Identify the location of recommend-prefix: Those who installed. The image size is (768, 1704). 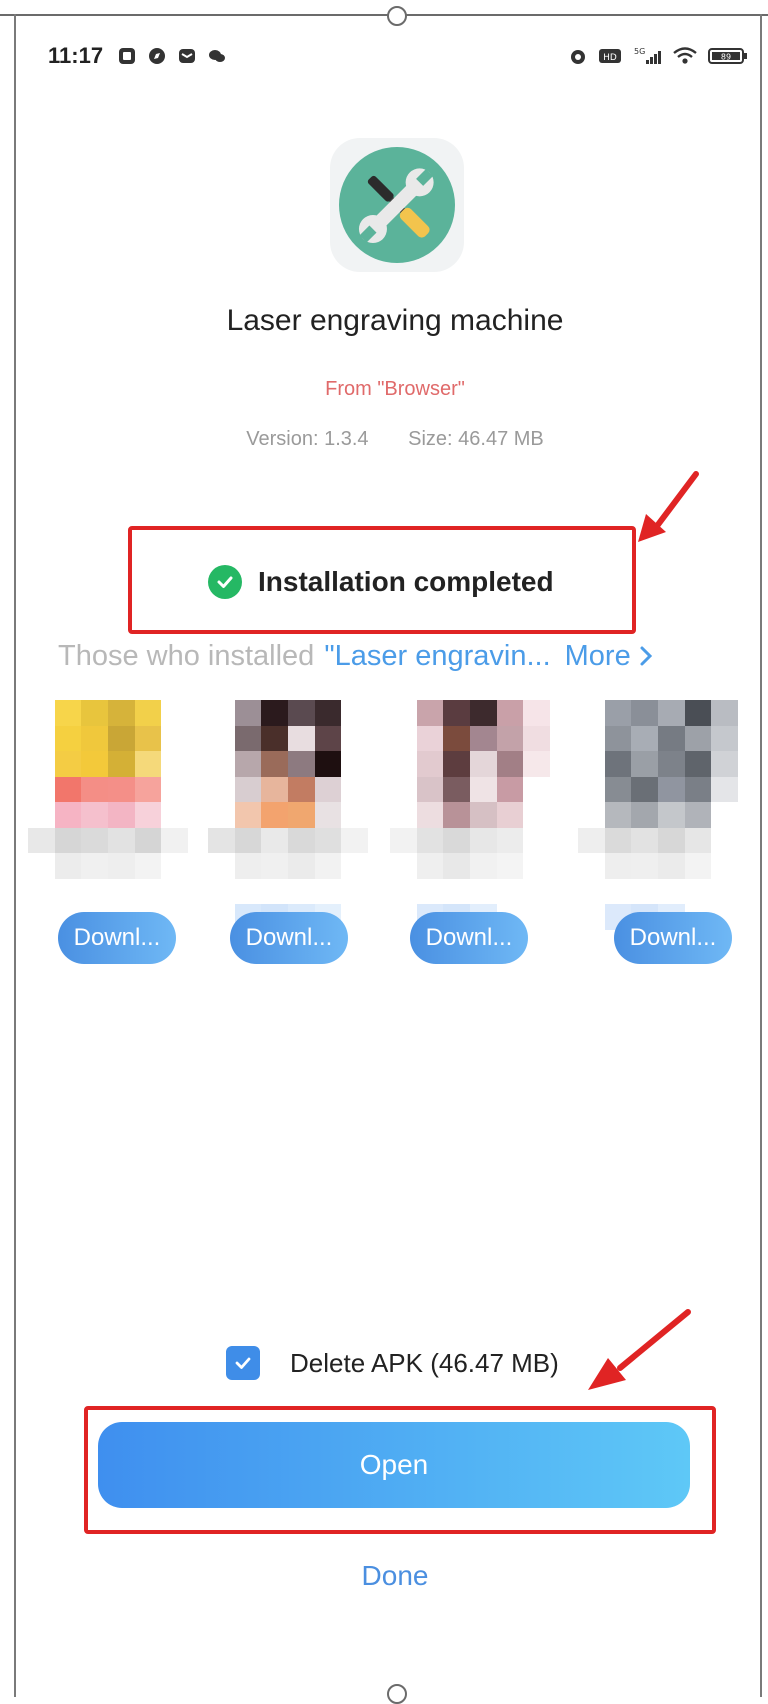
(186, 655).